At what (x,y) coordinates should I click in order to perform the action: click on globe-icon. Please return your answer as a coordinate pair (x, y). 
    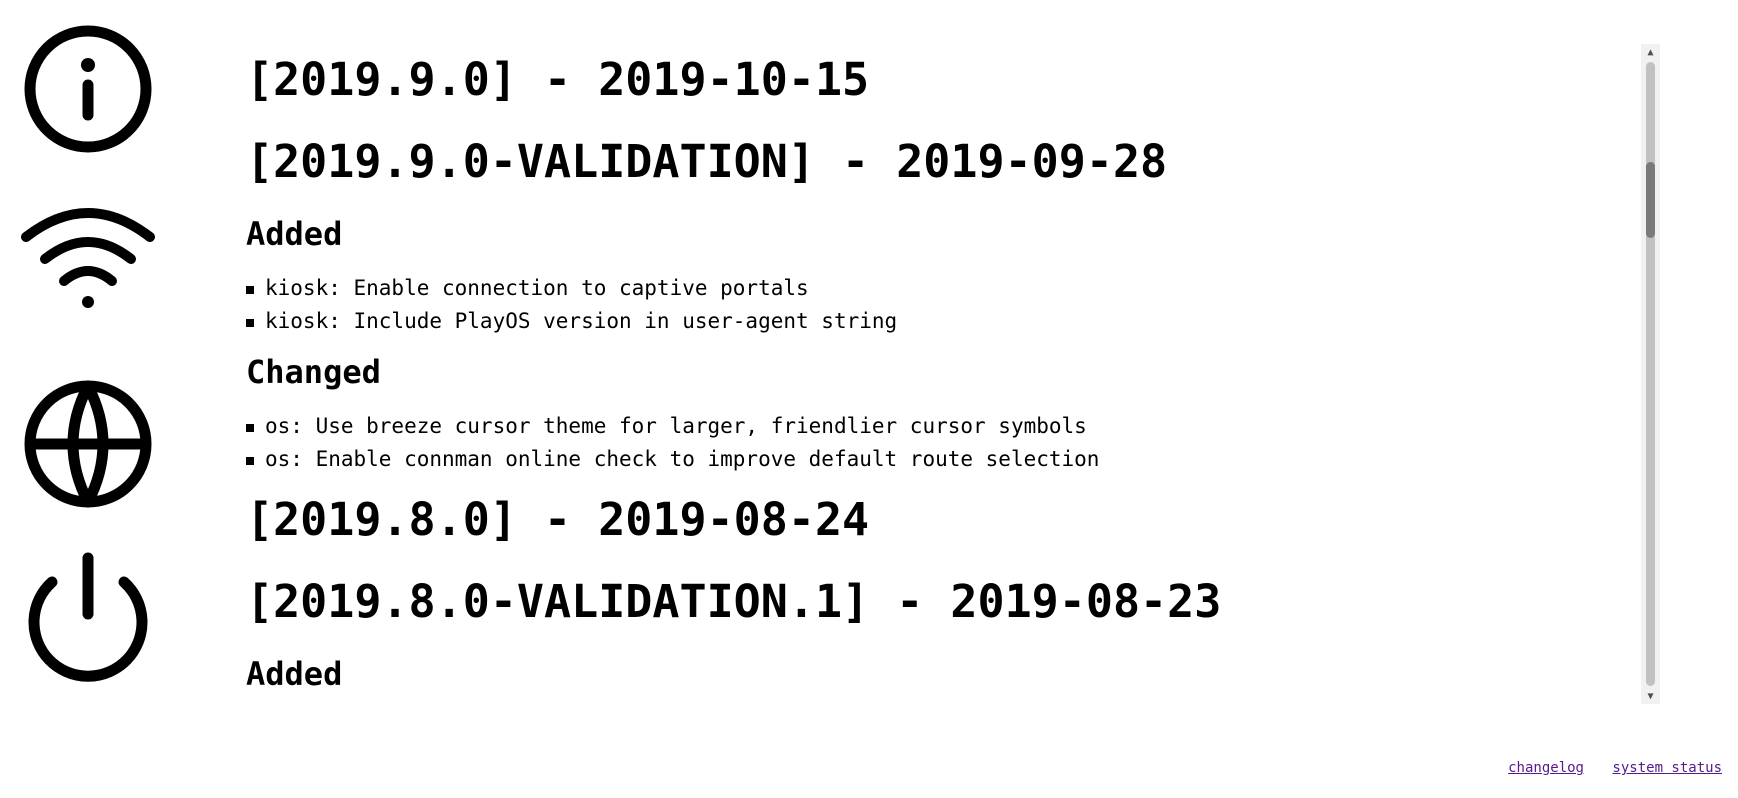
    Looking at the image, I should click on (88, 444).